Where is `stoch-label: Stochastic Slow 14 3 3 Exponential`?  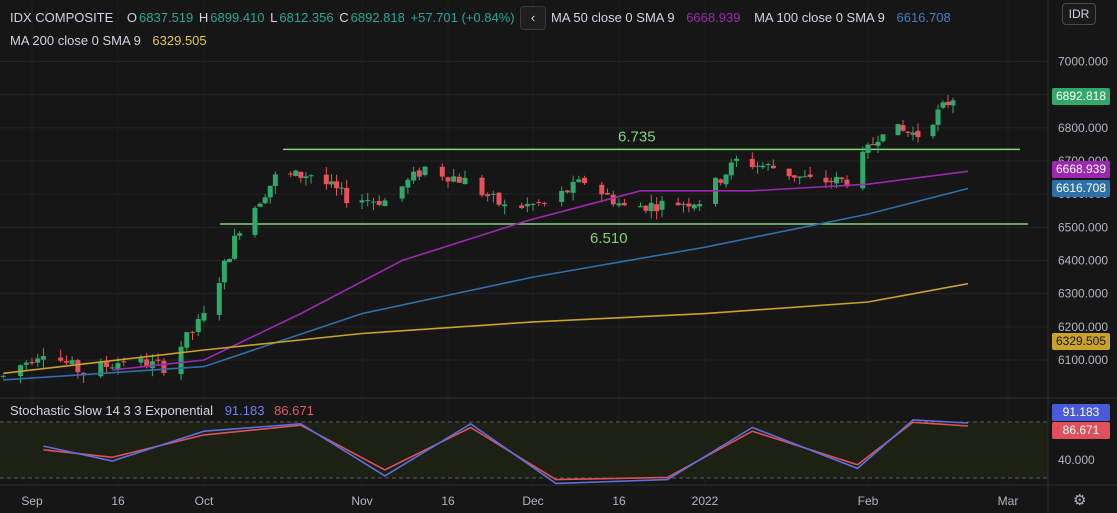
stoch-label: Stochastic Slow 14 3 3 Exponential is located at coordinates (111, 410).